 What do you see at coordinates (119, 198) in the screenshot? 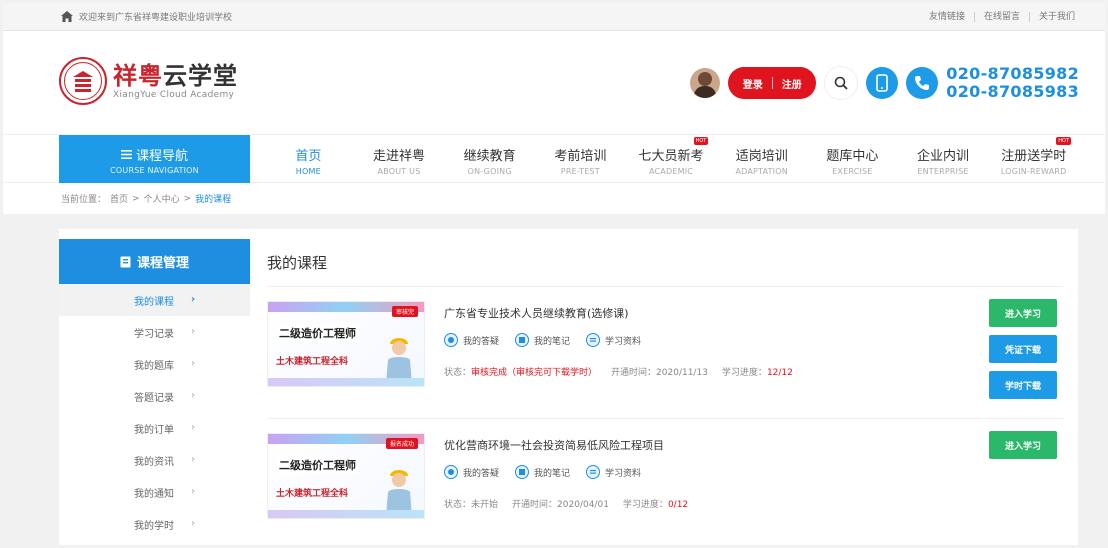
I see `breadcrumb-home: 首页` at bounding box center [119, 198].